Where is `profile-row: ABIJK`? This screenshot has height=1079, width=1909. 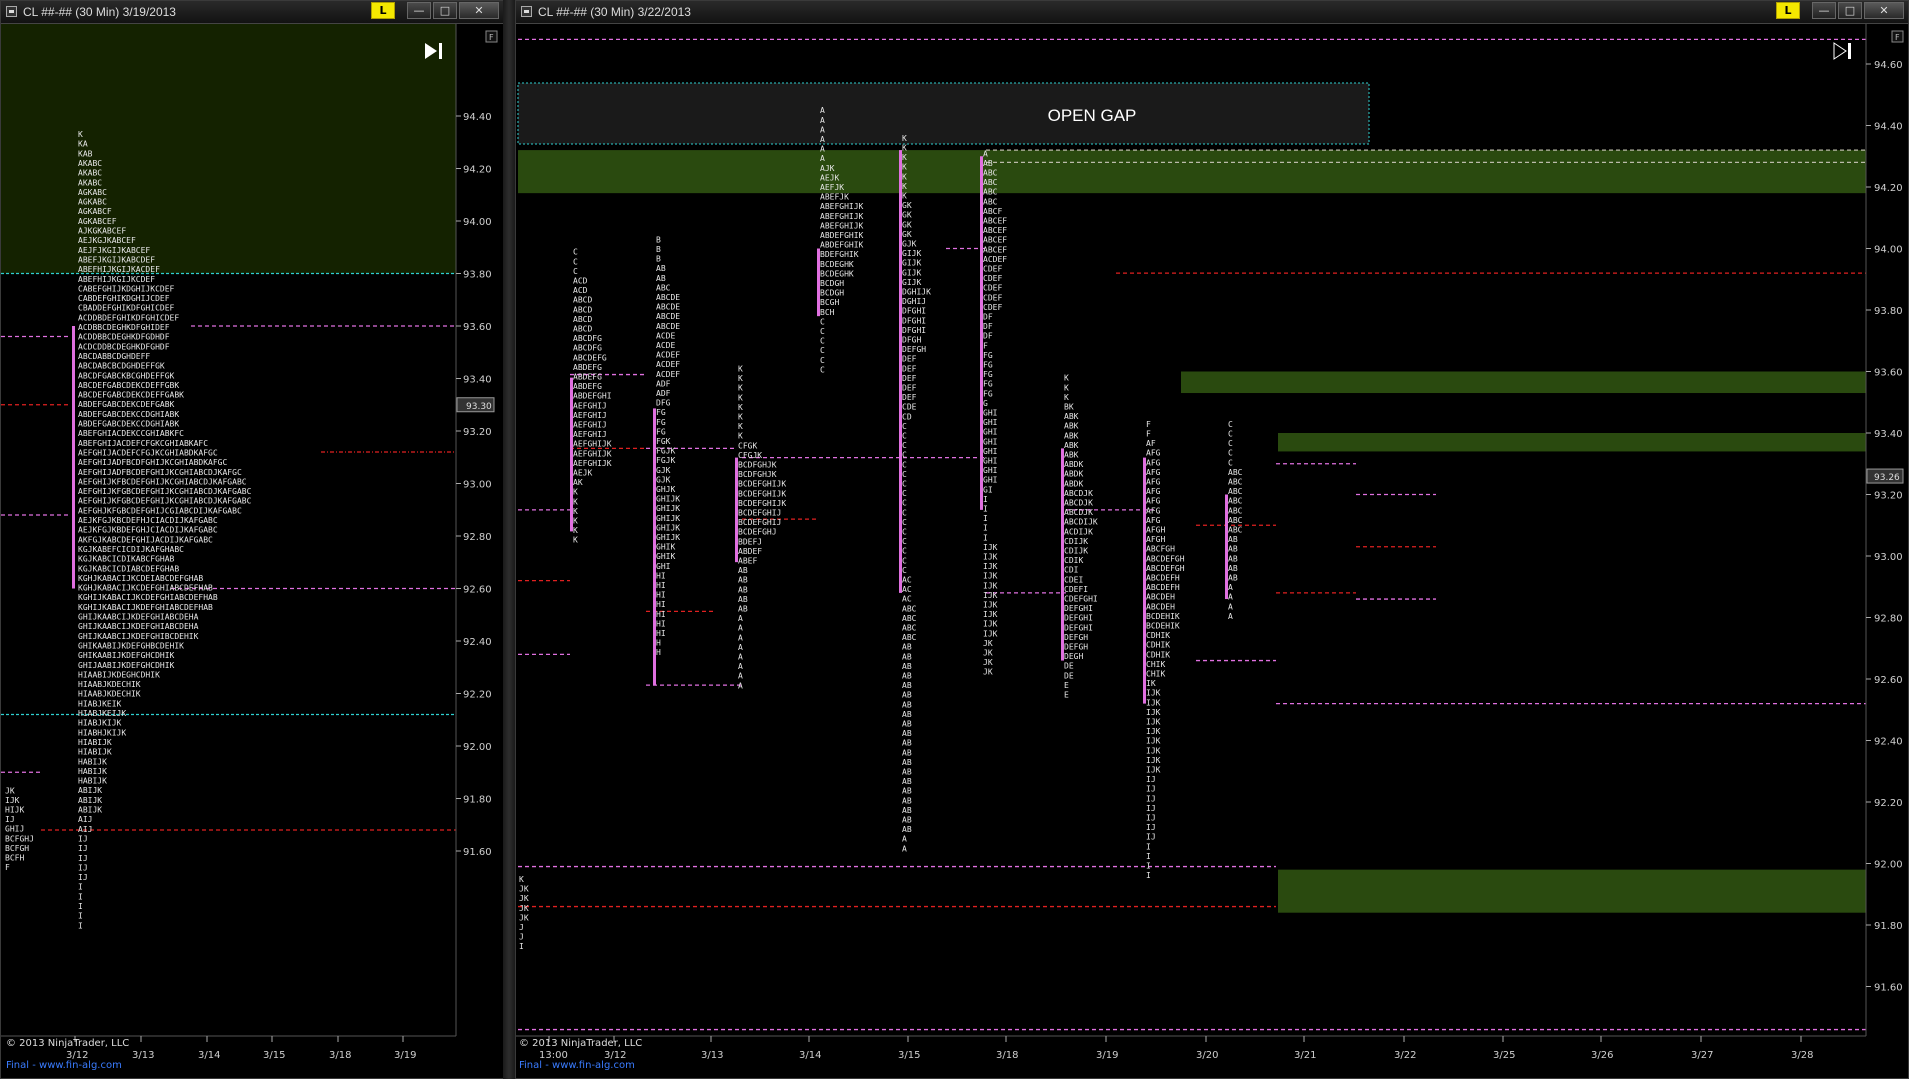
profile-row: ABIJK is located at coordinates (90, 810).